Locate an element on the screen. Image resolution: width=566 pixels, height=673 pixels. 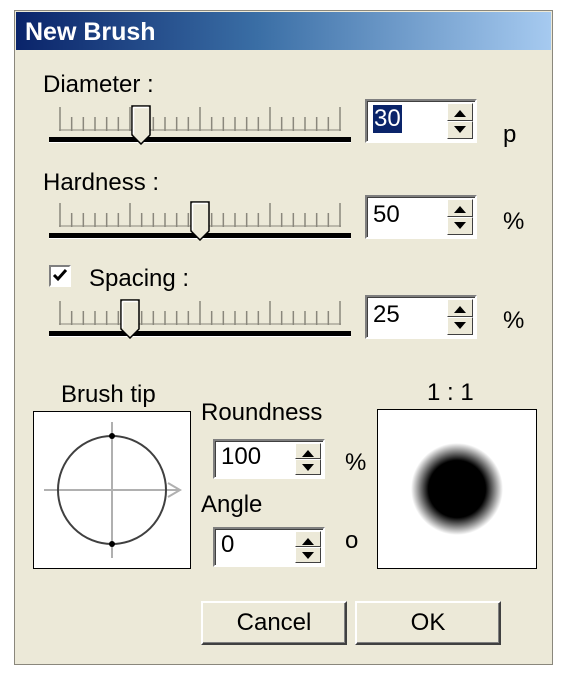
angle-up-arrow-icon is located at coordinates (308, 539).